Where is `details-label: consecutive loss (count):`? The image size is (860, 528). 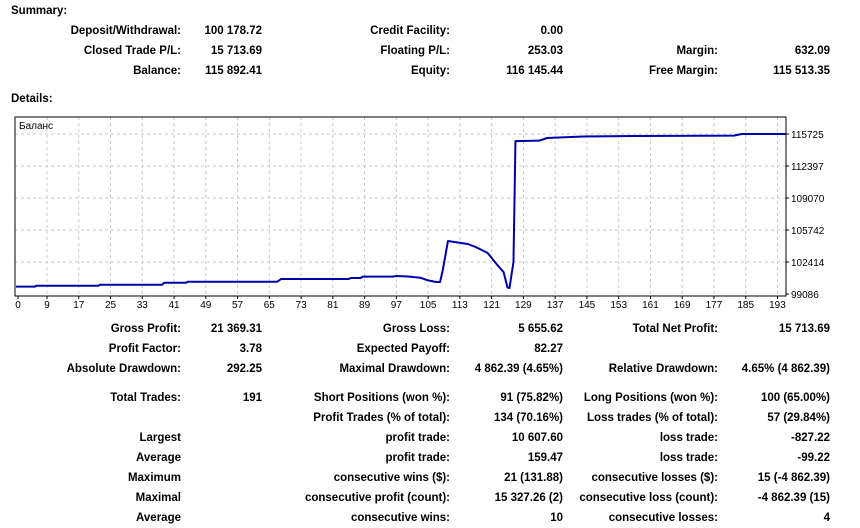 details-label: consecutive loss (count): is located at coordinates (648, 498).